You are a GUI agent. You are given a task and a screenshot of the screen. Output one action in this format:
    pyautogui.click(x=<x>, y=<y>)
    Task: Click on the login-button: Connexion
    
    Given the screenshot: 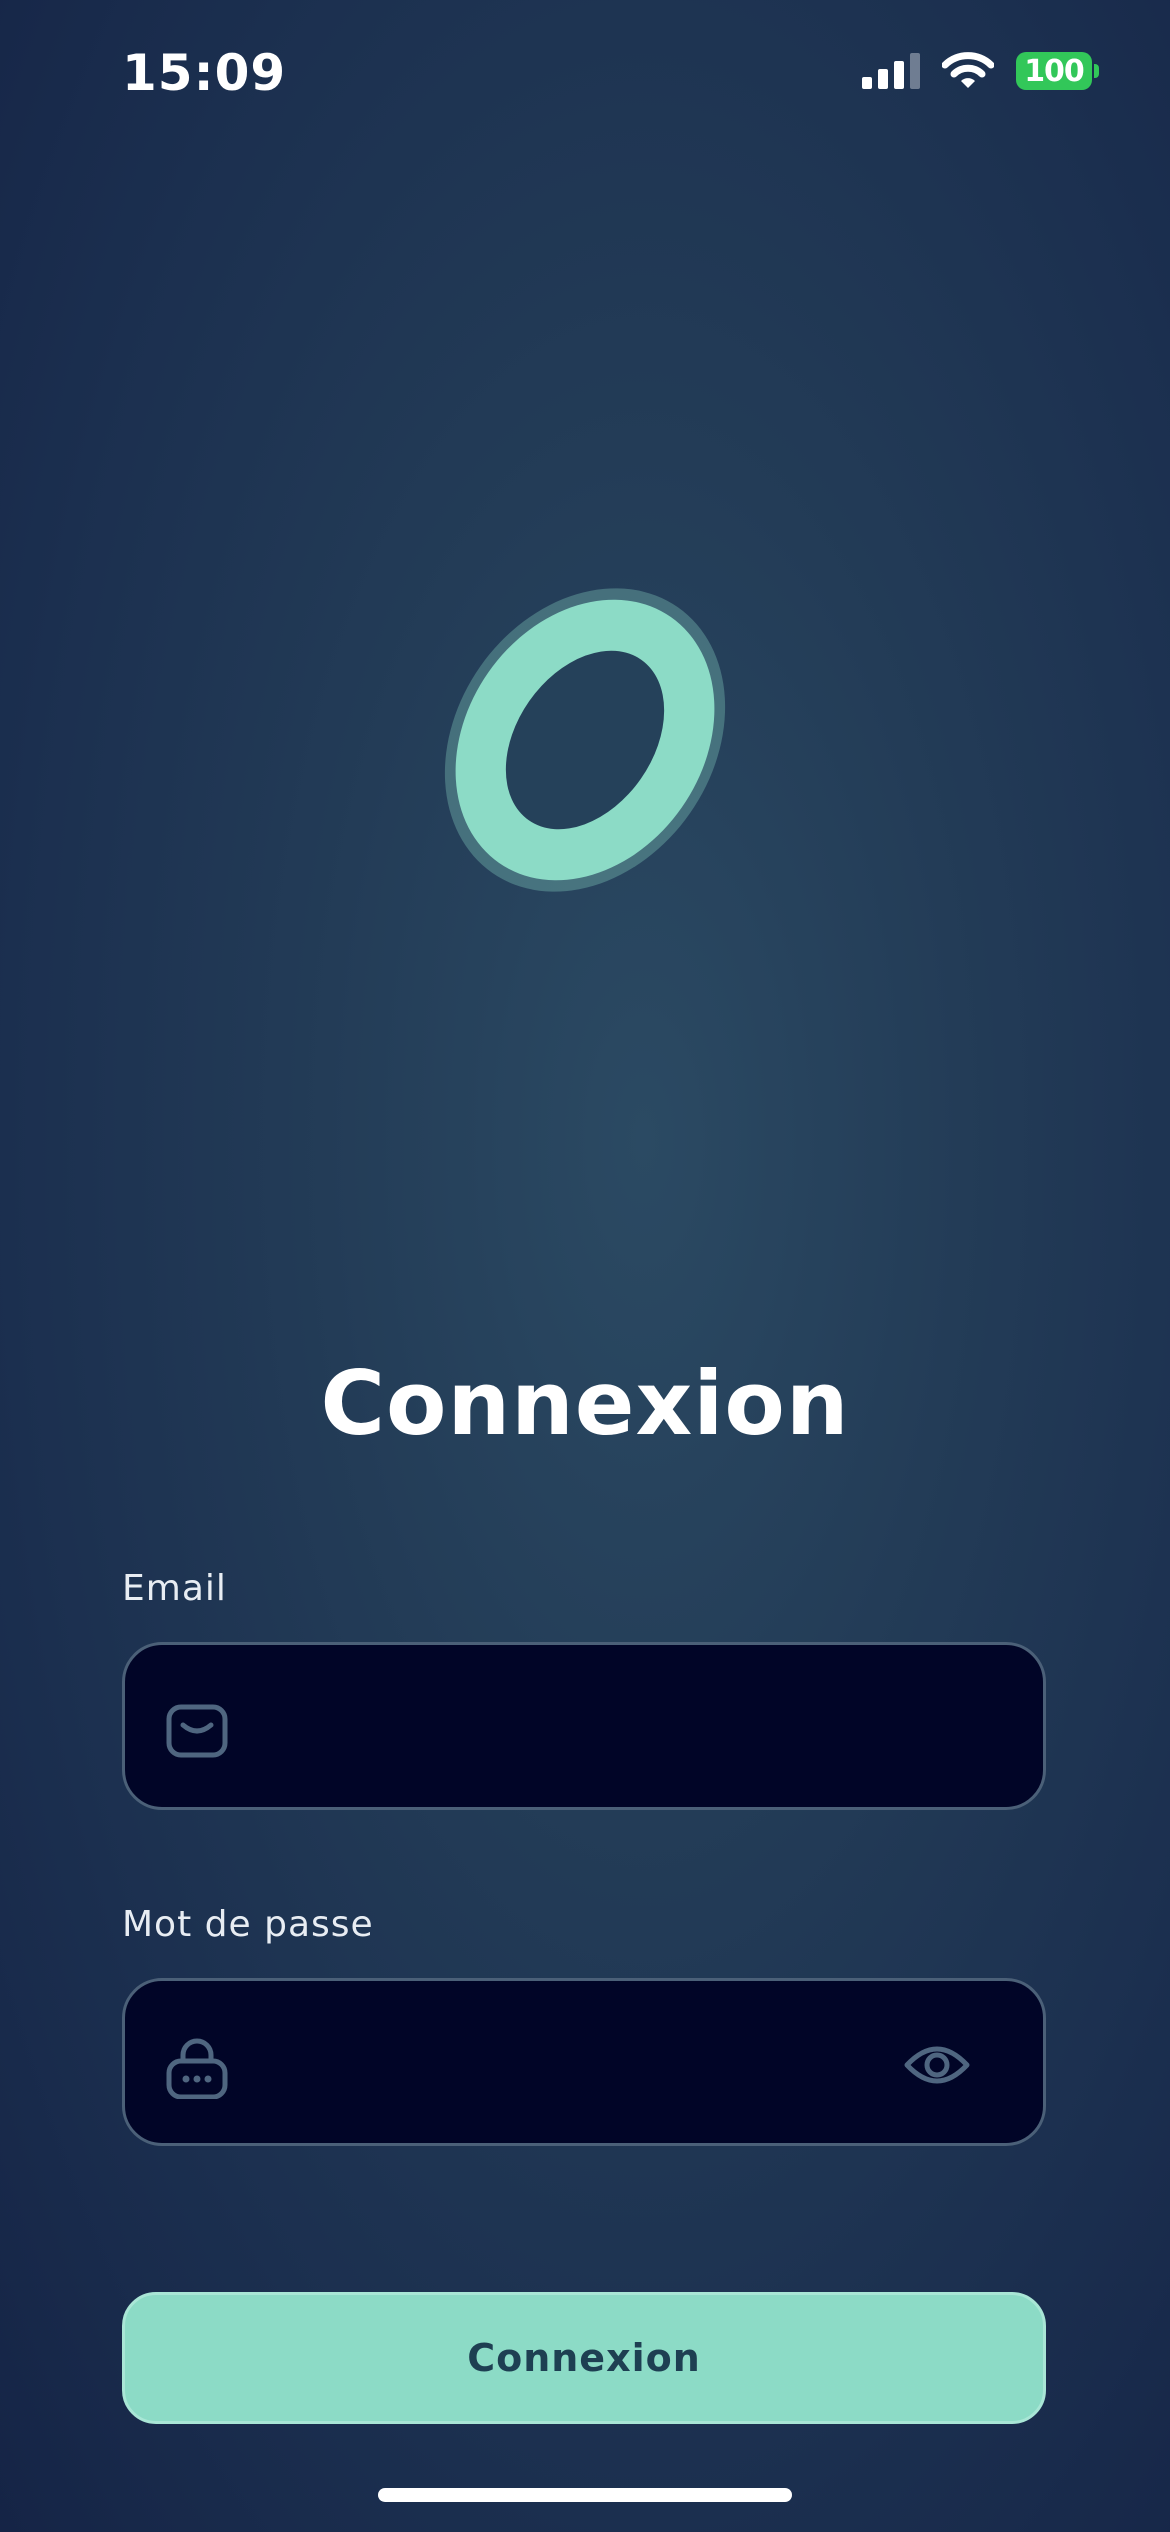 What is the action you would take?
    pyautogui.click(x=584, y=2358)
    